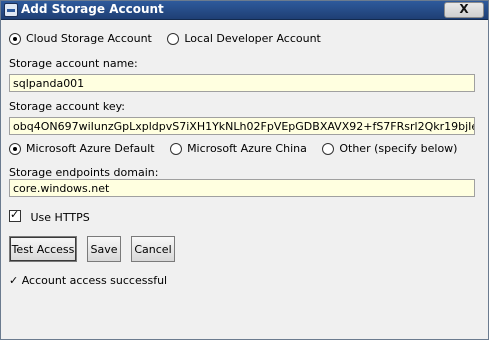 This screenshot has width=489, height=340. I want to click on radio-azure-default-indicator, so click(15, 148).